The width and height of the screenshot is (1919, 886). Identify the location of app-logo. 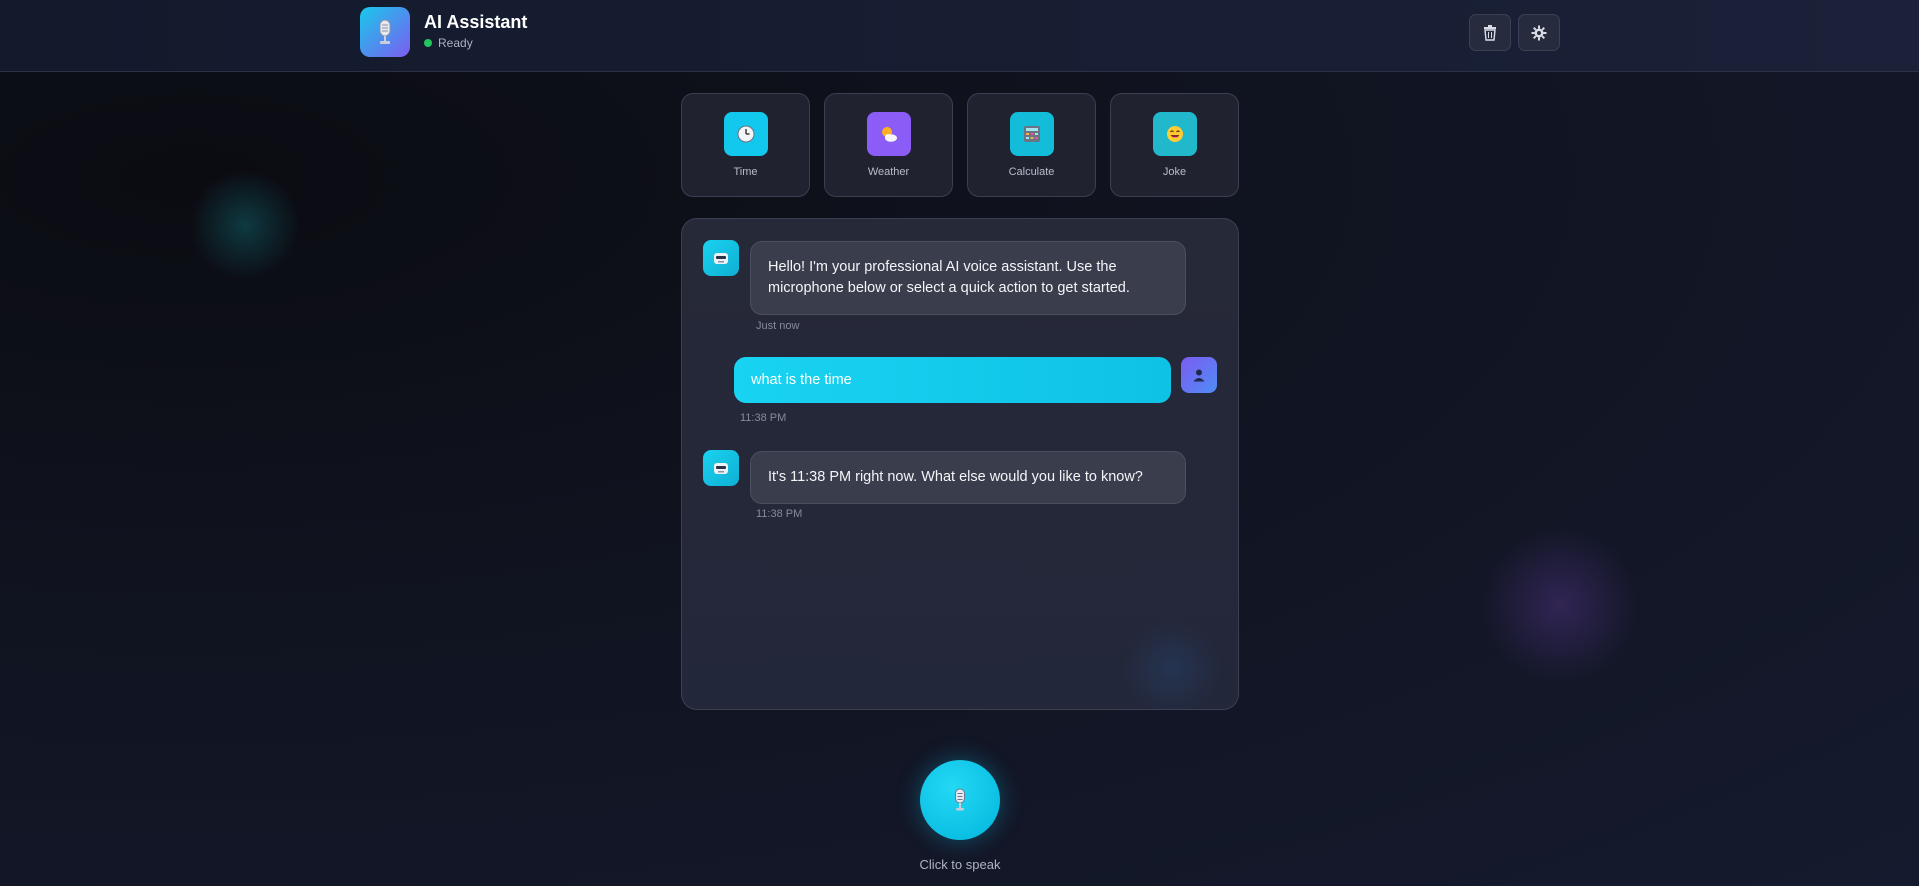
(385, 32).